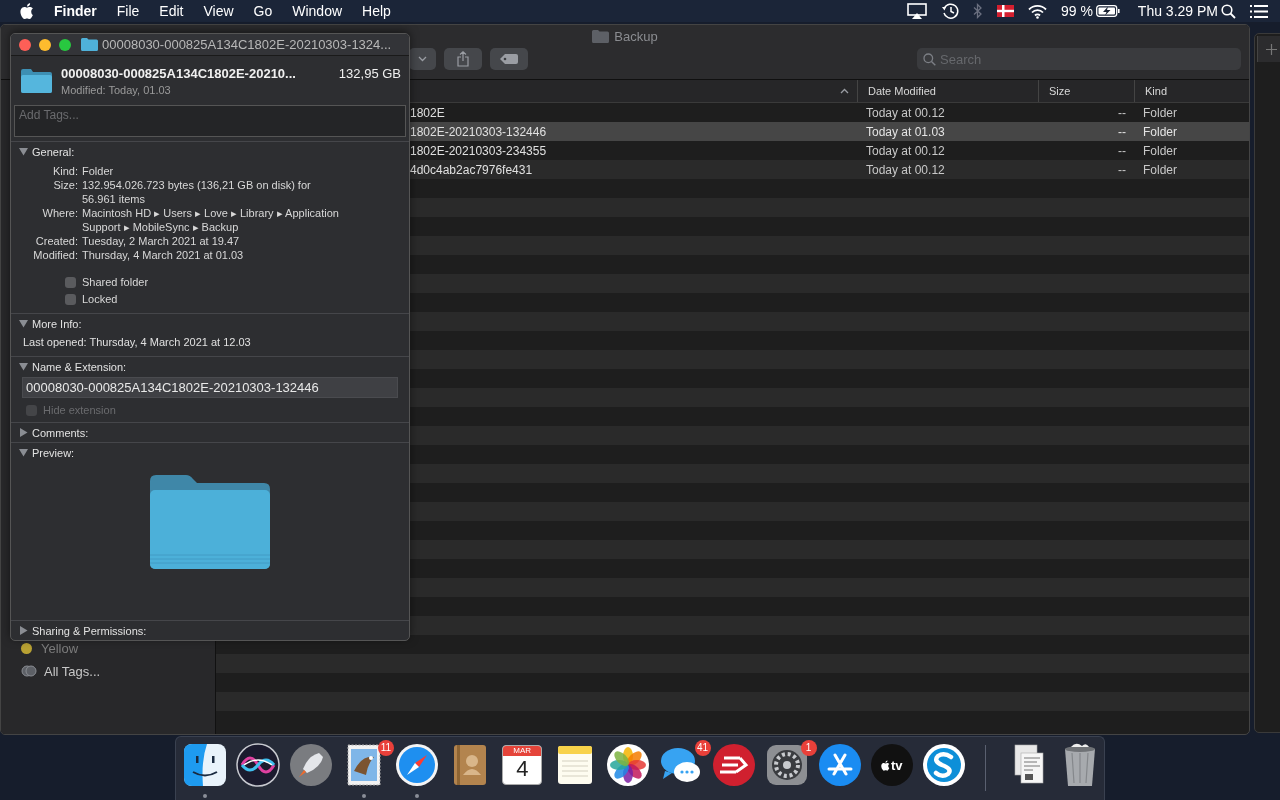 The width and height of the screenshot is (1280, 800). I want to click on menu-item: Help, so click(376, 11).